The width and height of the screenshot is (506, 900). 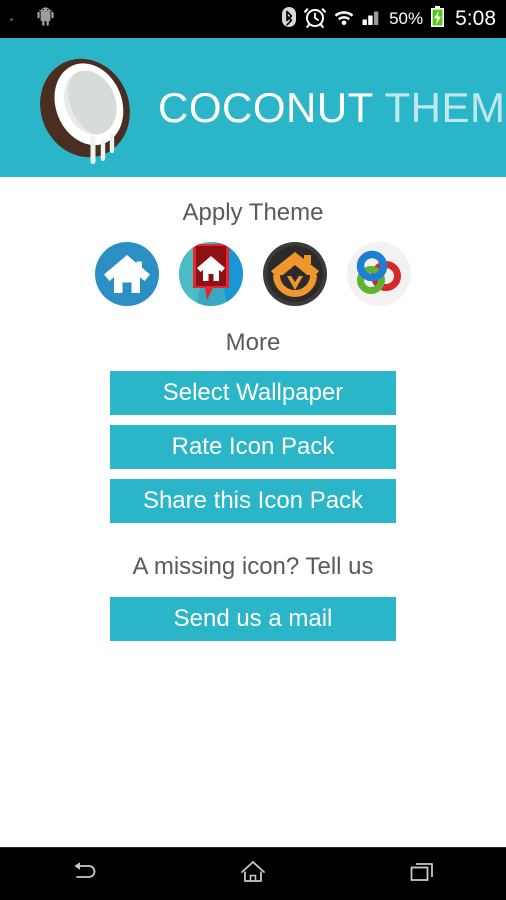 I want to click on status-bar: 50% 5:08, so click(x=253, y=19).